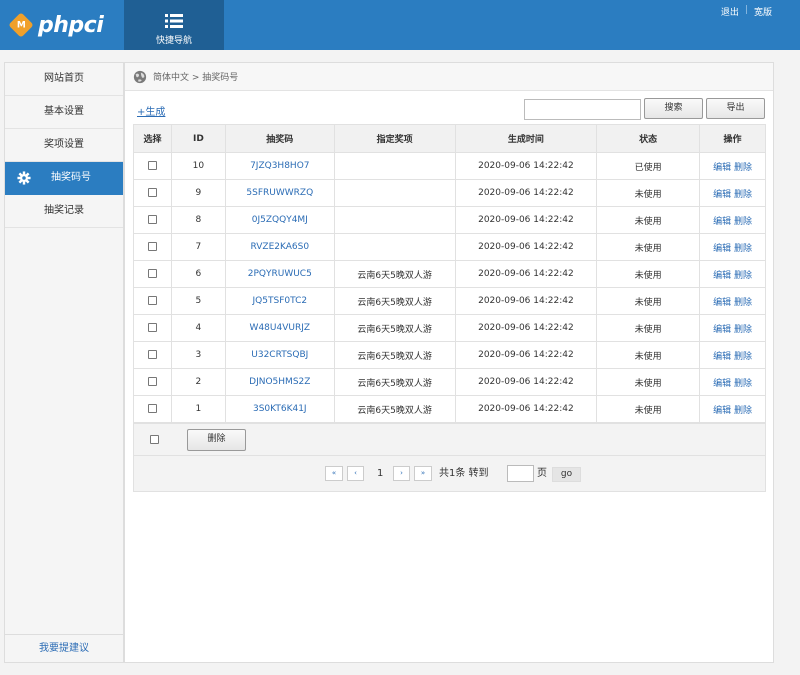 Image resolution: width=800 pixels, height=675 pixels. Describe the element at coordinates (355, 473) in the screenshot. I see `prev-page-button: ‹` at that location.